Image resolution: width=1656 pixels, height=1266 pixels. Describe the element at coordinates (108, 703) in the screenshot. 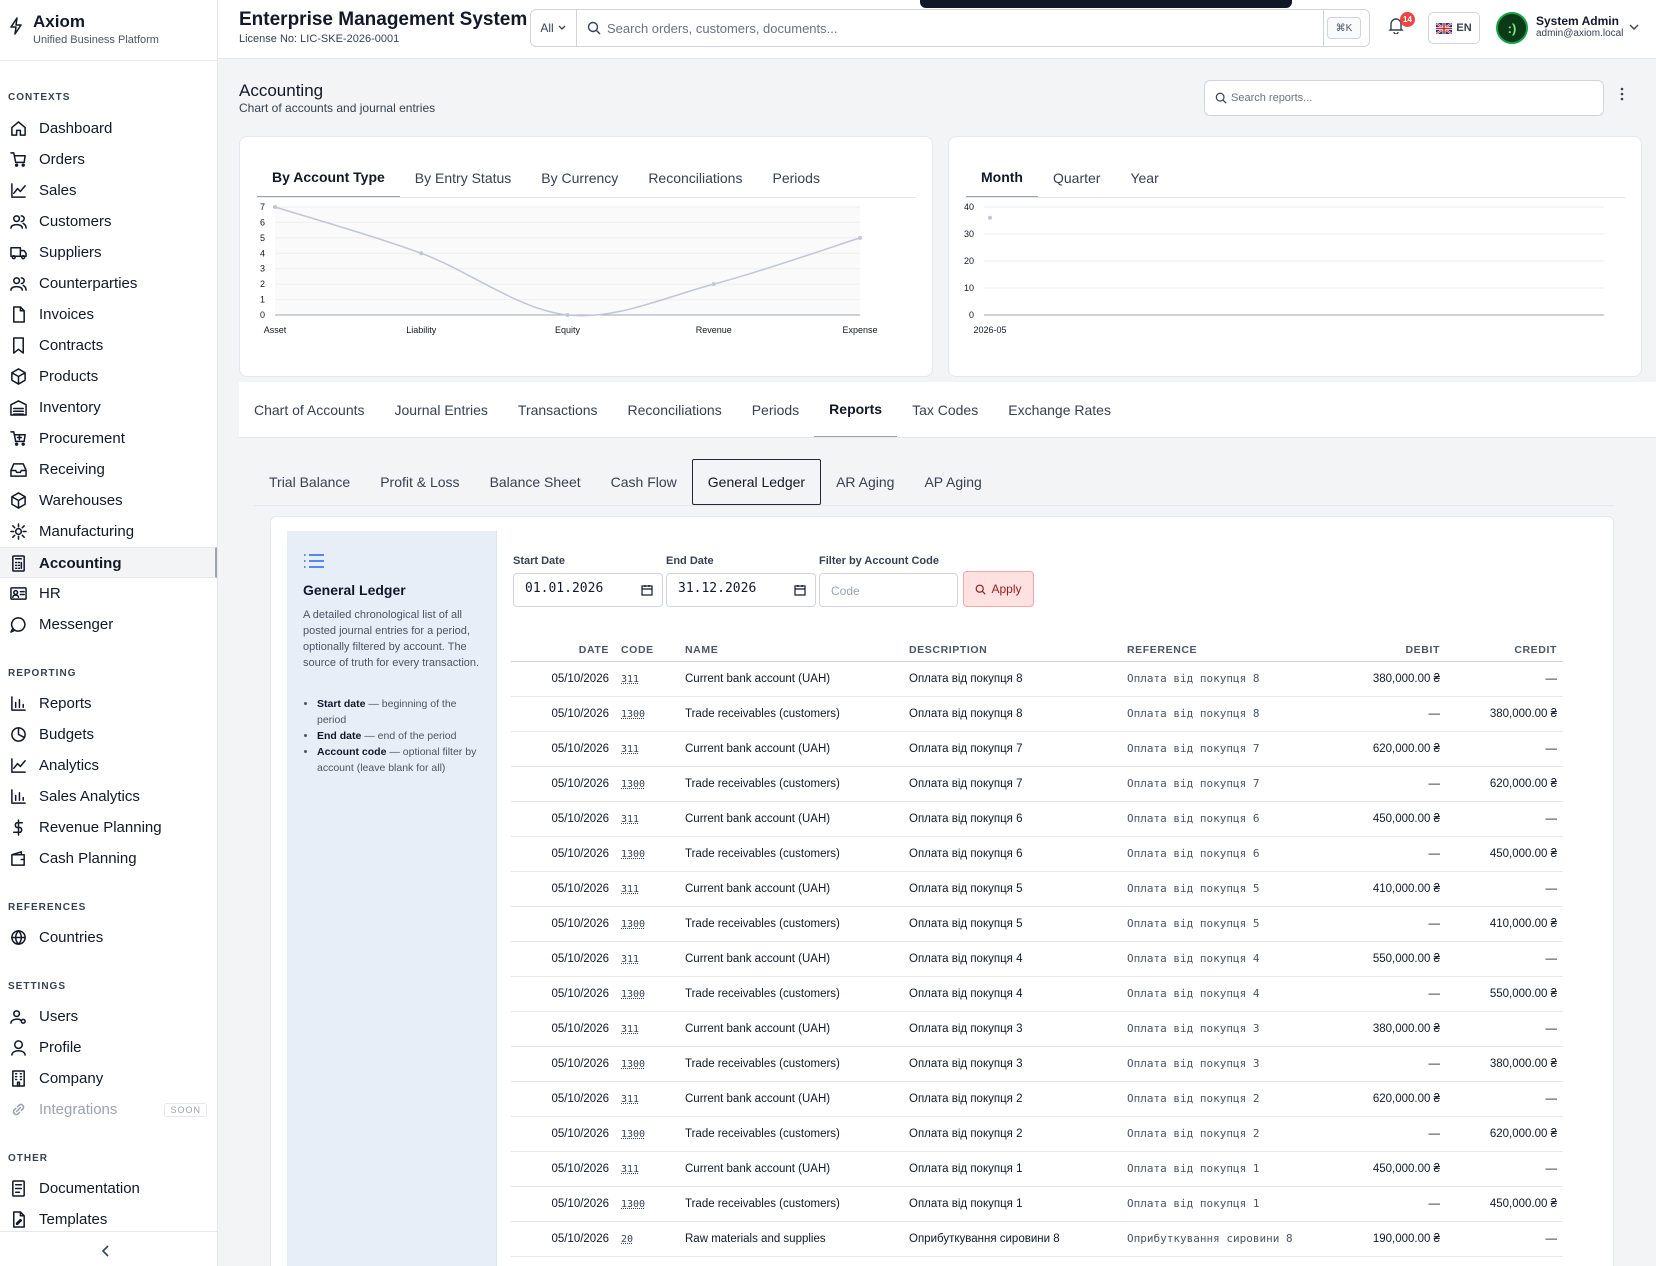

I see `sidebar-item-reports: Reports` at that location.